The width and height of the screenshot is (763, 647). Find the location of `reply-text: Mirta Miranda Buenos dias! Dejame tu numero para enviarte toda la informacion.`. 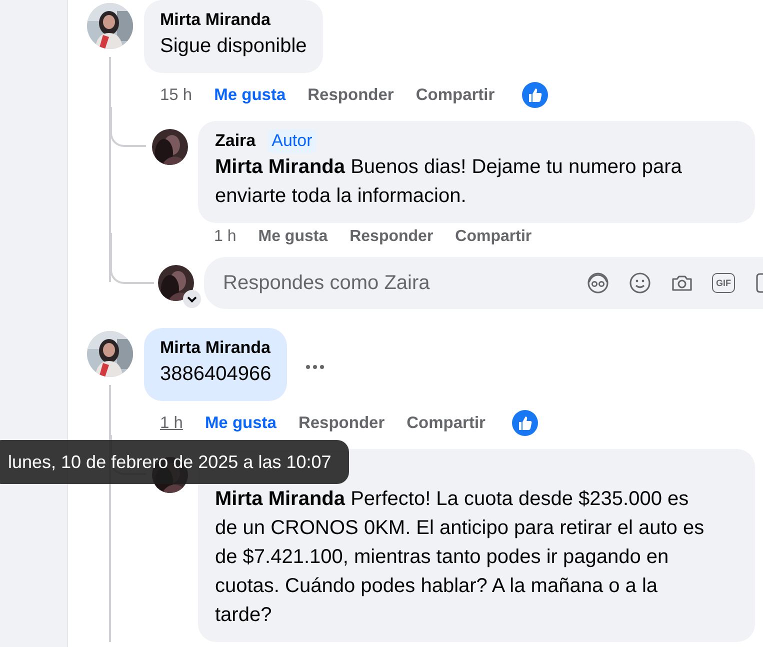

reply-text: Mirta Miranda Buenos dias! Dejame tu numero para enviarte toda la informacion. is located at coordinates (449, 182).